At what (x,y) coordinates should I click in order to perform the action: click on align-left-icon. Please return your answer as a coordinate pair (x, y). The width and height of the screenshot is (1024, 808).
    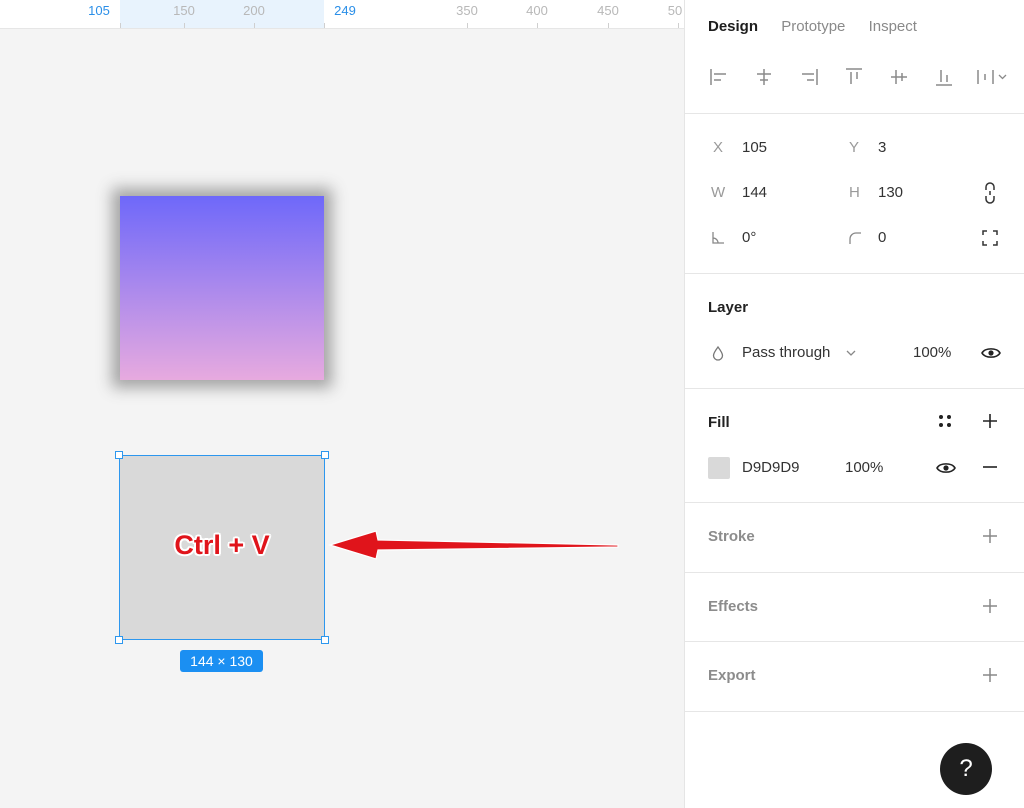
    Looking at the image, I should click on (719, 77).